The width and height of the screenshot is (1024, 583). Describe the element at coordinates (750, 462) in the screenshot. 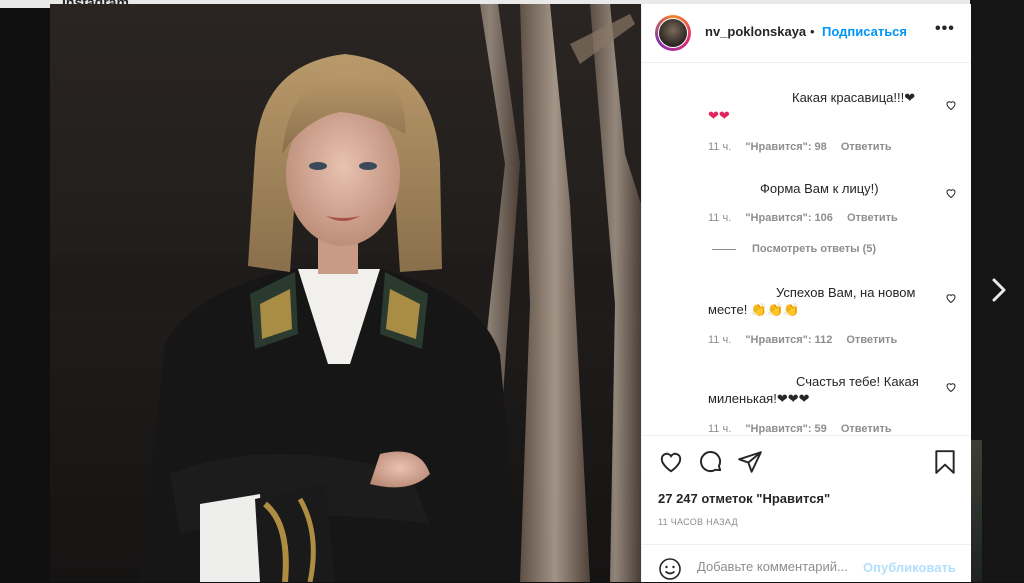

I see `share-icon` at that location.